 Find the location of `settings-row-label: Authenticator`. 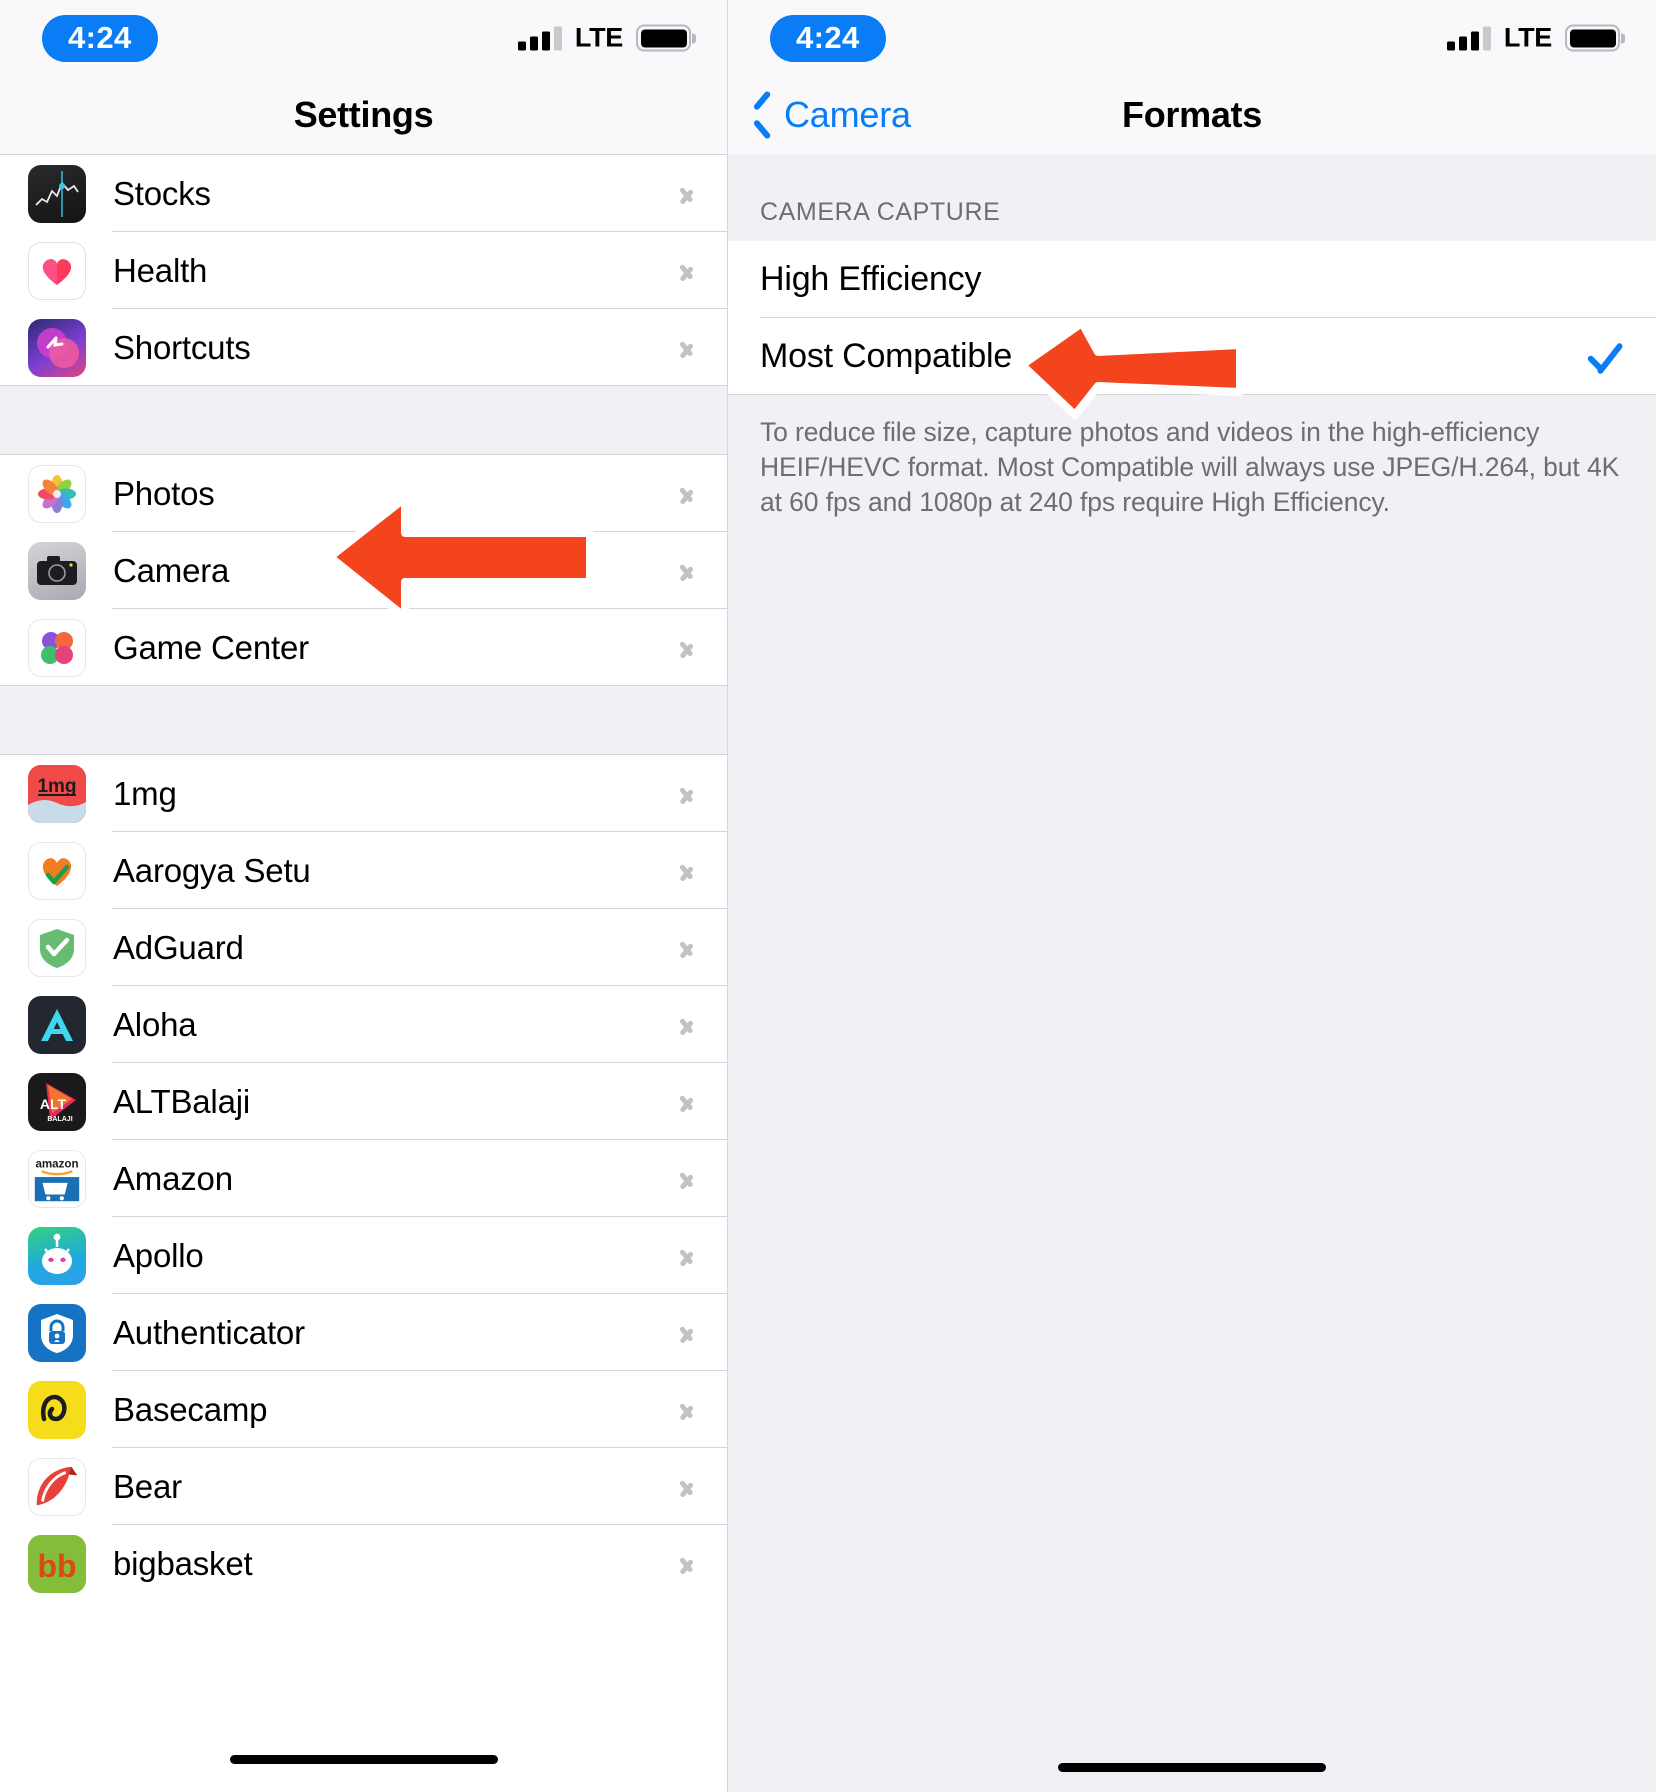

settings-row-label: Authenticator is located at coordinates (209, 1332).